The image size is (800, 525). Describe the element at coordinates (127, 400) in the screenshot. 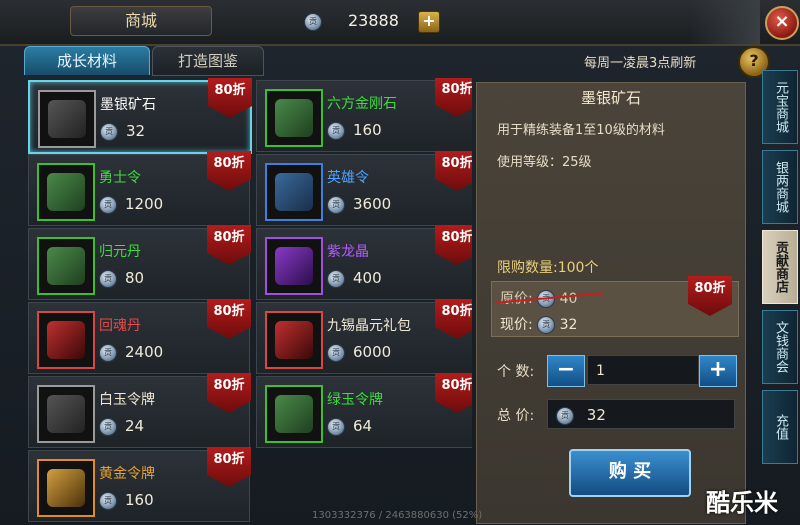

I see `item-name: 白玉令牌` at that location.